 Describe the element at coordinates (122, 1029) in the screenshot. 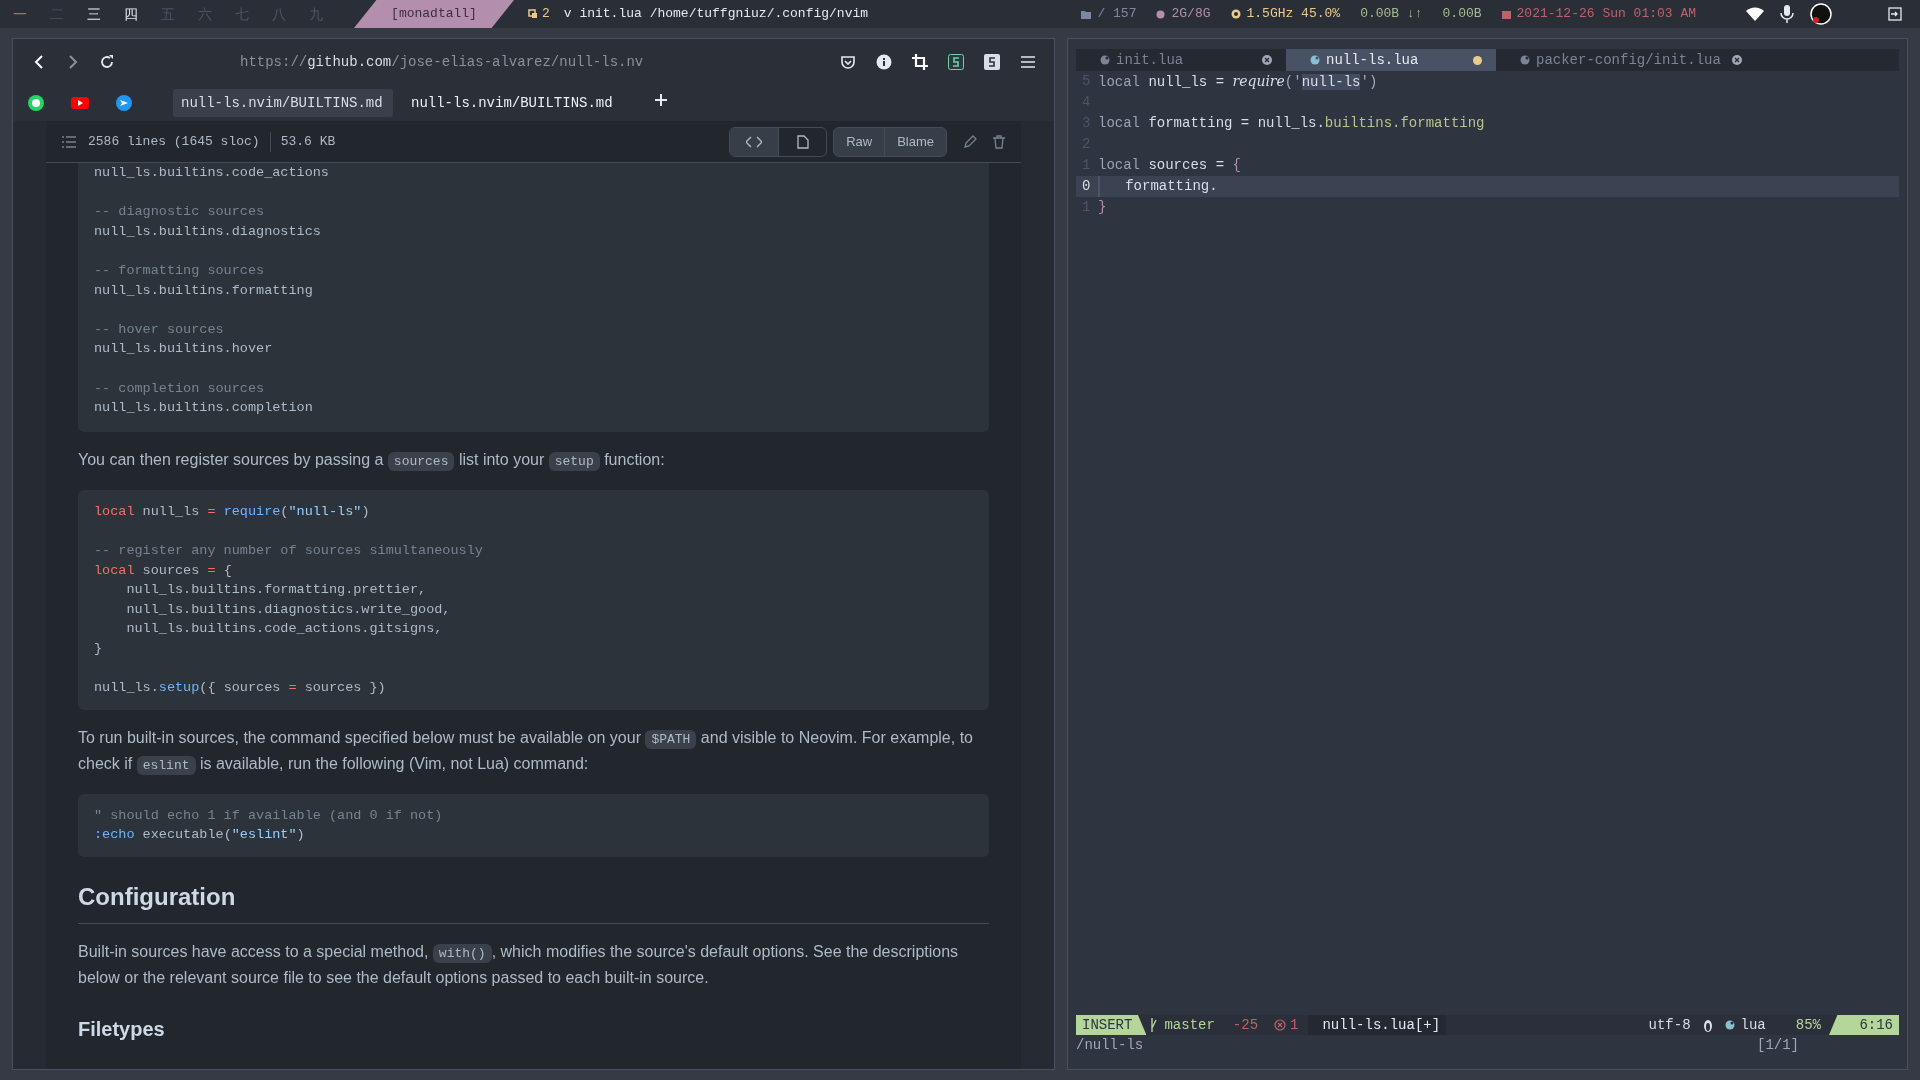

I see `section-heading: Filetypes` at that location.